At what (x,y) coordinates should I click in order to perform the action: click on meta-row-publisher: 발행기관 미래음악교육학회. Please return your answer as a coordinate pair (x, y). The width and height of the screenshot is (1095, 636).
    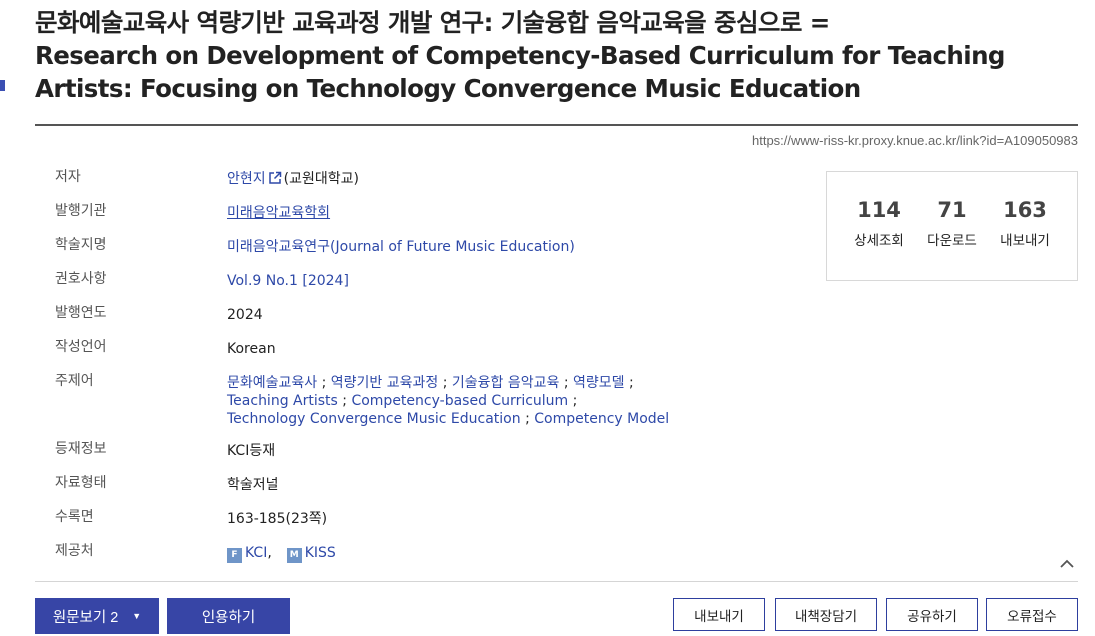
    Looking at the image, I should click on (435, 212).